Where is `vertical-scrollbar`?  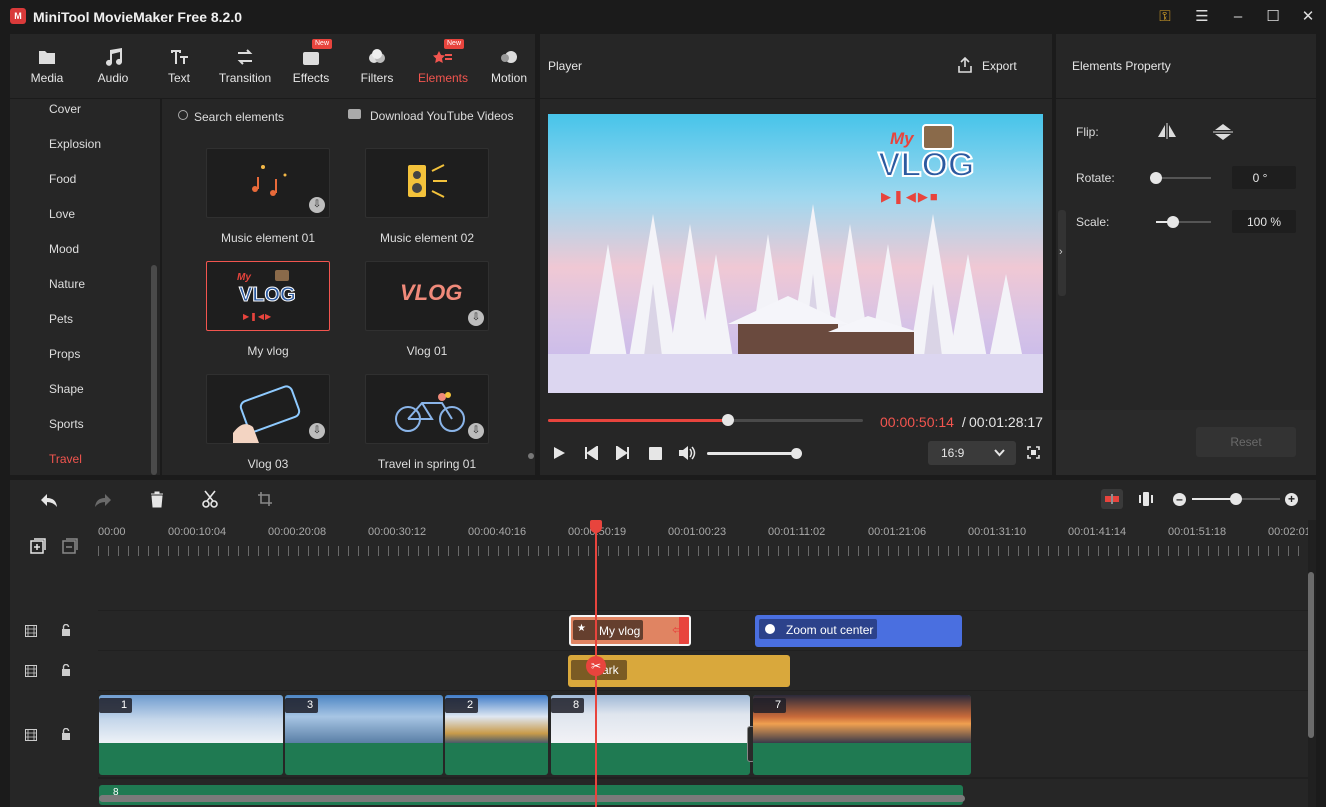 vertical-scrollbar is located at coordinates (1311, 655).